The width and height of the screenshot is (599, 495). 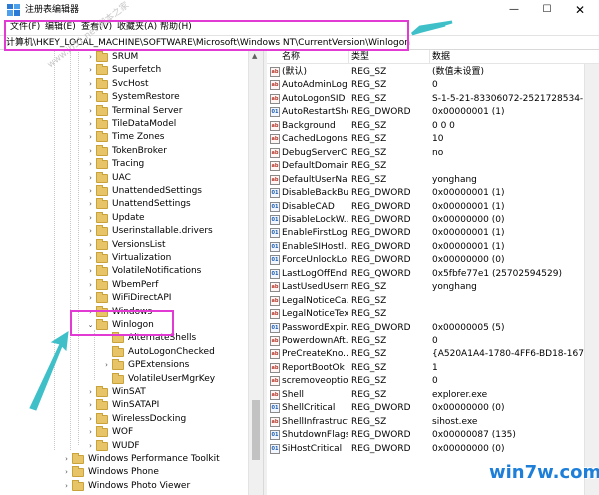 I want to click on table-row: ab scremoveoption REG_SZ 0, so click(x=433, y=381).